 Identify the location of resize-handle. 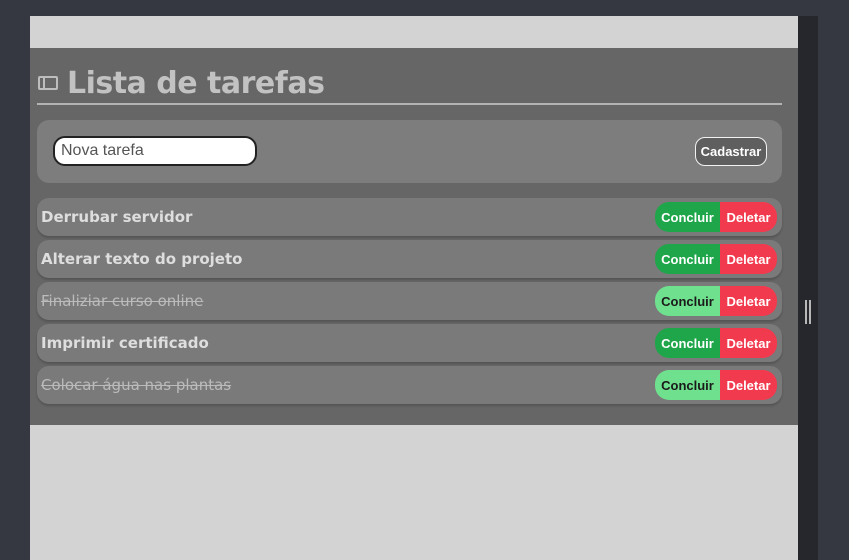
(808, 312).